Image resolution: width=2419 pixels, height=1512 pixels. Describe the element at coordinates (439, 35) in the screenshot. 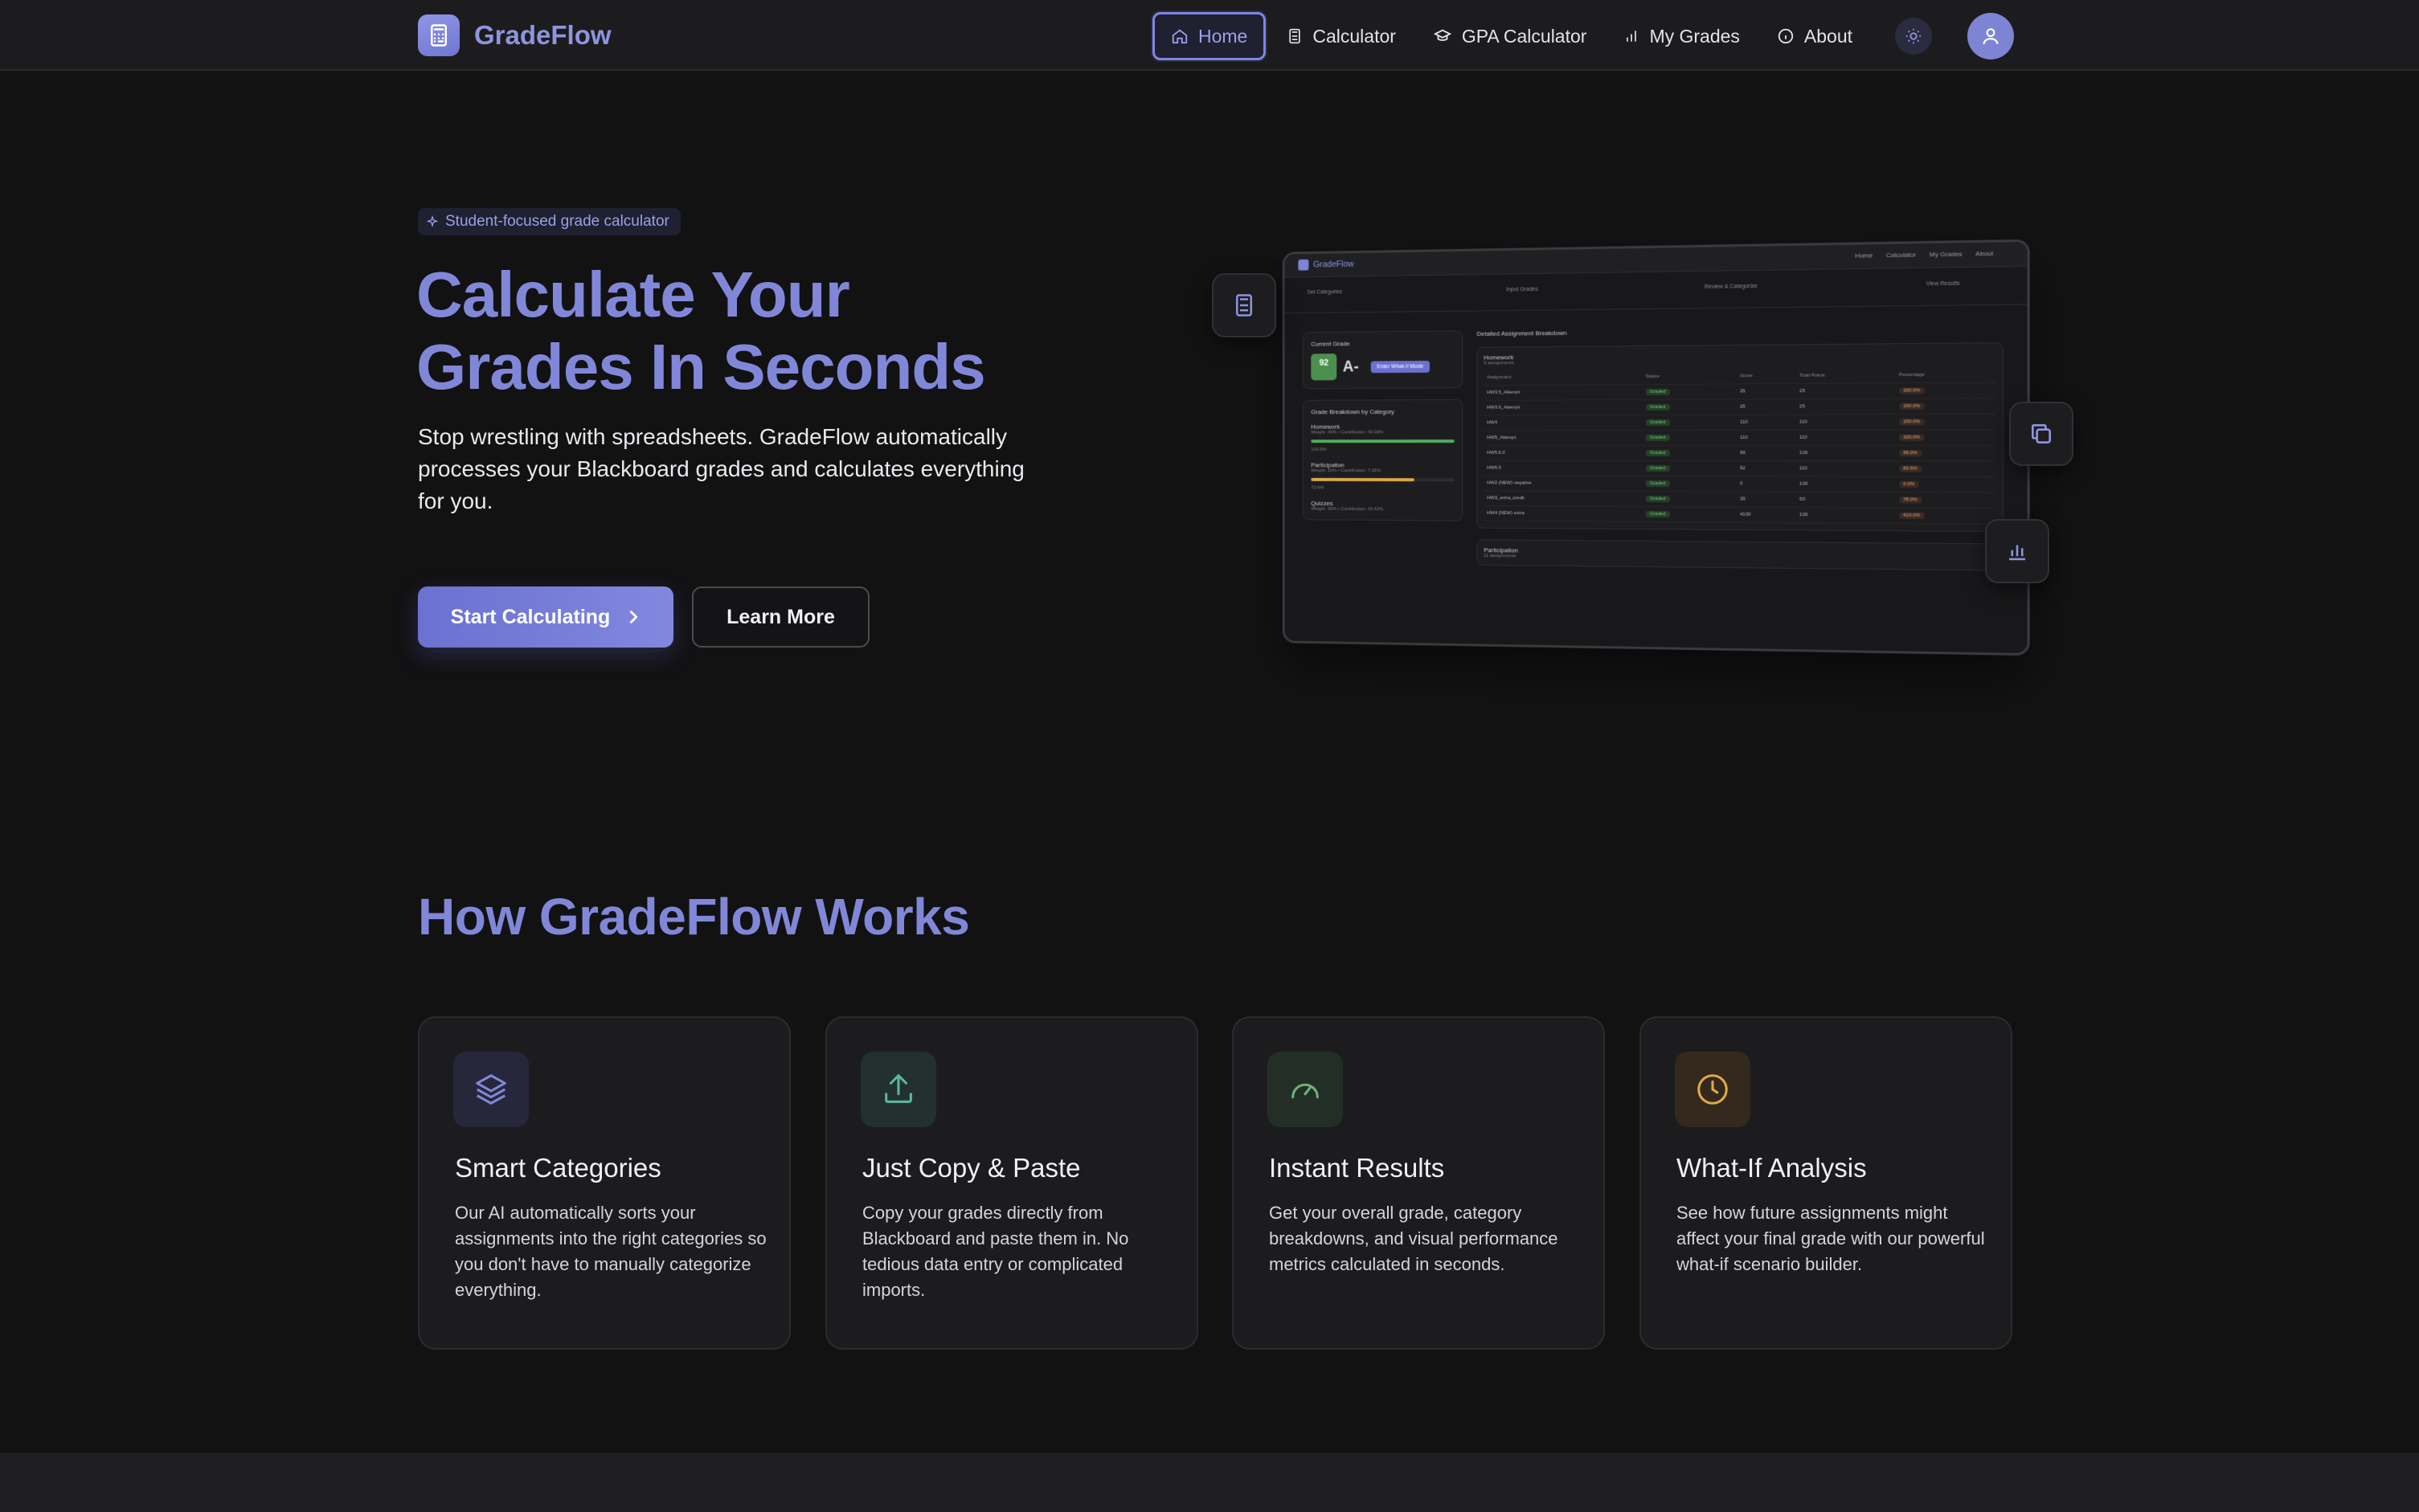

I see `calculator-logo-icon` at that location.